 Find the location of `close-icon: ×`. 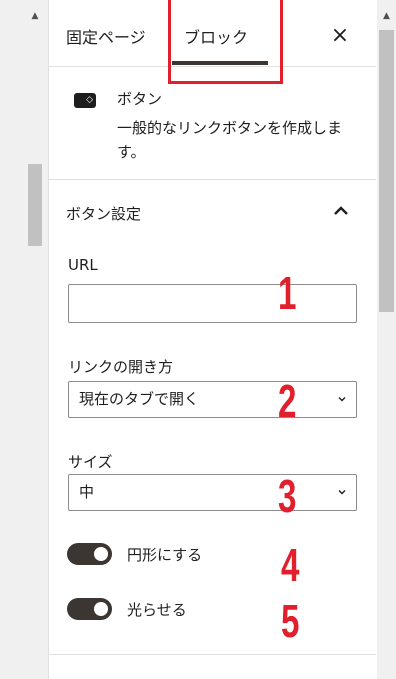

close-icon: × is located at coordinates (340, 36).